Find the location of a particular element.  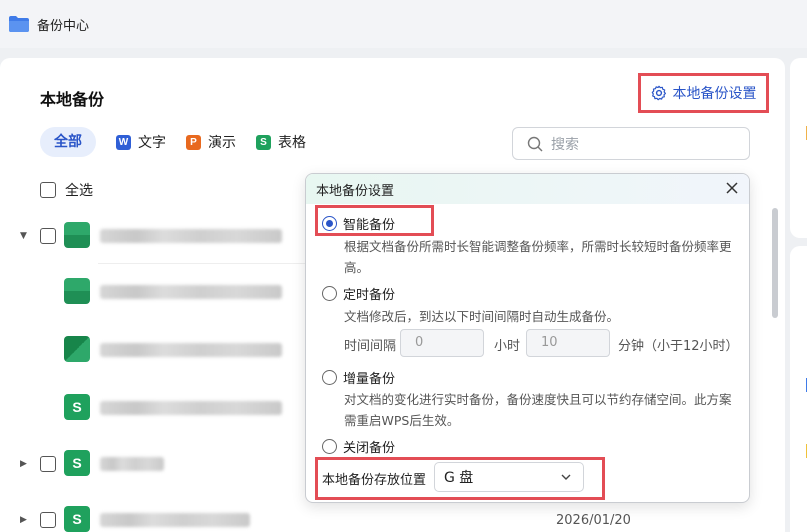

select-all-checkbox is located at coordinates (48, 190).